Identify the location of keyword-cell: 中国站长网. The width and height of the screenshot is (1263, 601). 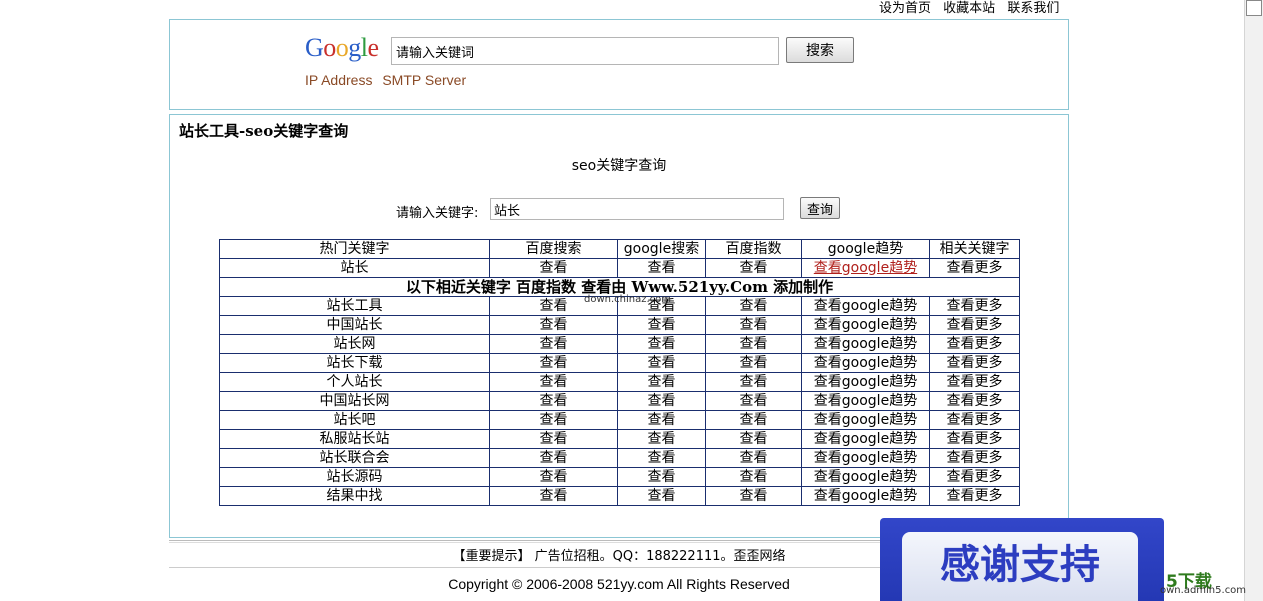
(354, 401).